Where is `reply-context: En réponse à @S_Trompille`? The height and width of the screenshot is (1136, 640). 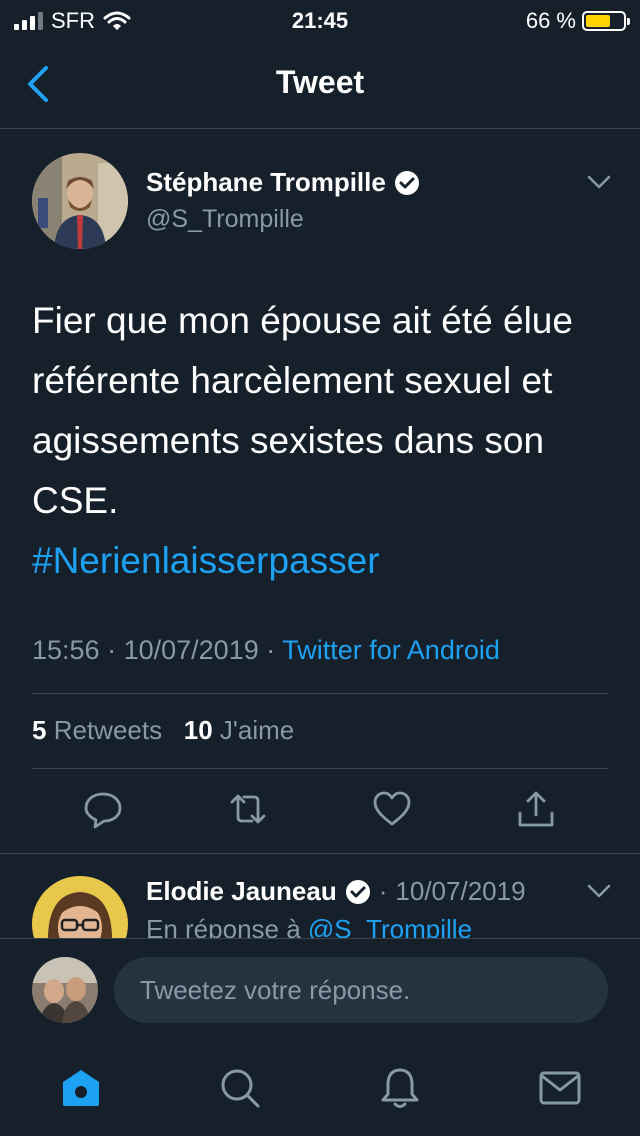
reply-context: En réponse à @S_Trompille is located at coordinates (309, 926).